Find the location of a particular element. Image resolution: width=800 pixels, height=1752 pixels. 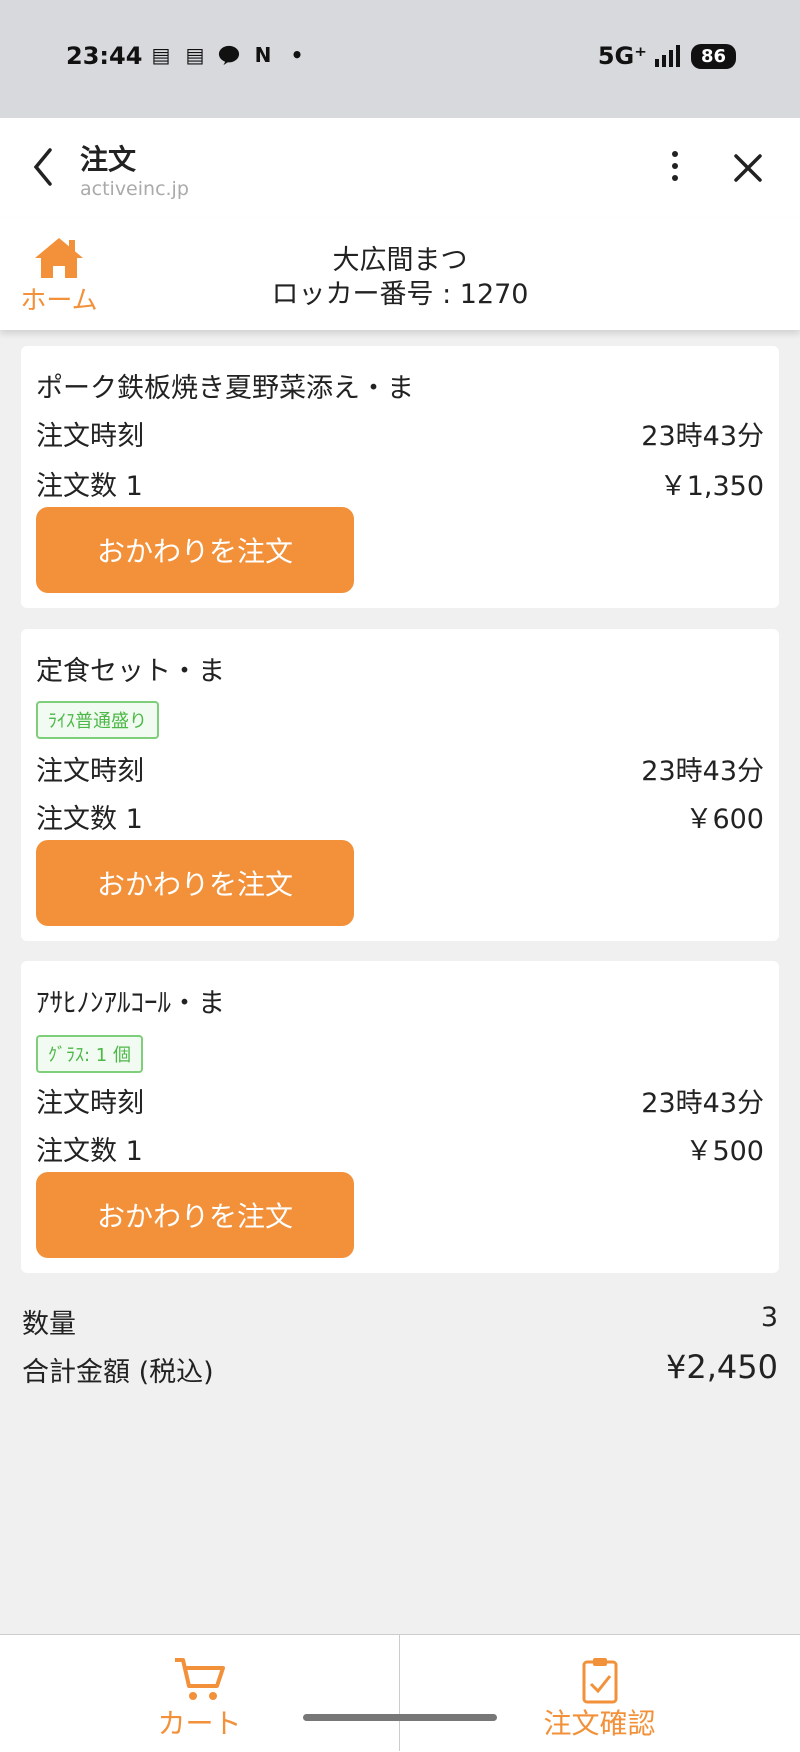

order-confirm-tab: 注文確認 is located at coordinates (599, 1692).